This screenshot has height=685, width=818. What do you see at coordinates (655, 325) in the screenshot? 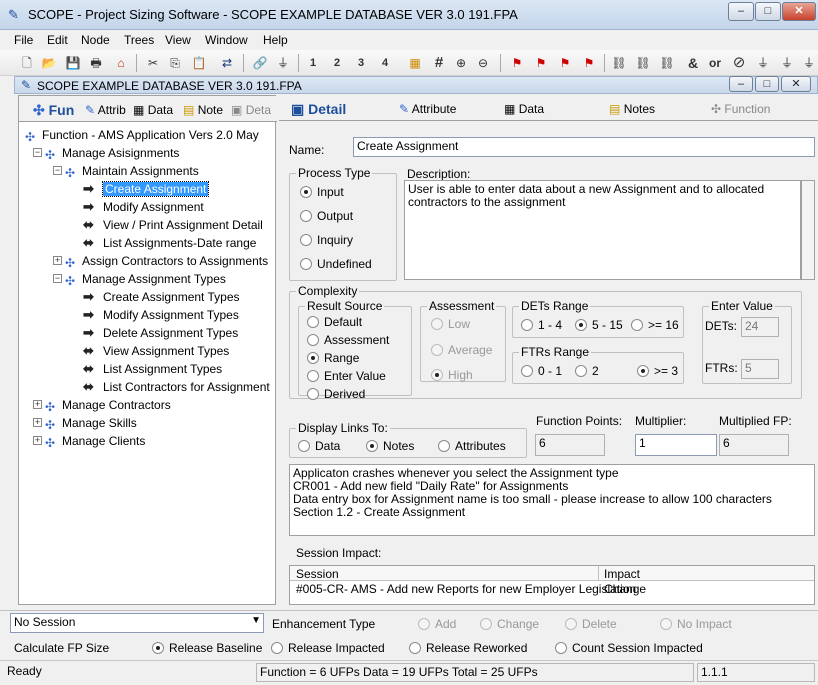
I see `radio-dets-16: >= 16` at bounding box center [655, 325].